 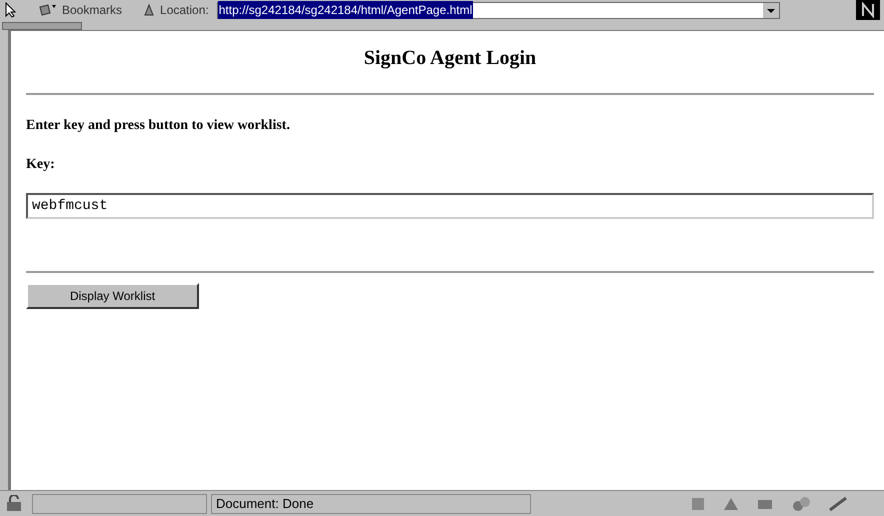 I want to click on location-label: Location:, so click(x=184, y=10).